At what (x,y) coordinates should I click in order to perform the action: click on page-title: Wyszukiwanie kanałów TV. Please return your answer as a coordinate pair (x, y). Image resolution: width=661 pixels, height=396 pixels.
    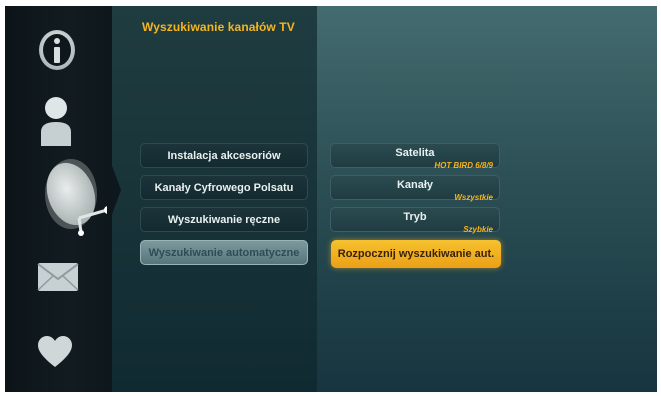
    Looking at the image, I should click on (218, 27).